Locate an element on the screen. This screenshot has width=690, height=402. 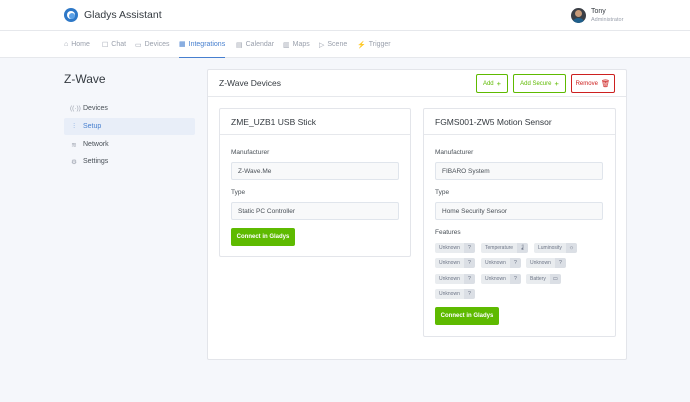
battery-icon: ▭ is located at coordinates (555, 279).